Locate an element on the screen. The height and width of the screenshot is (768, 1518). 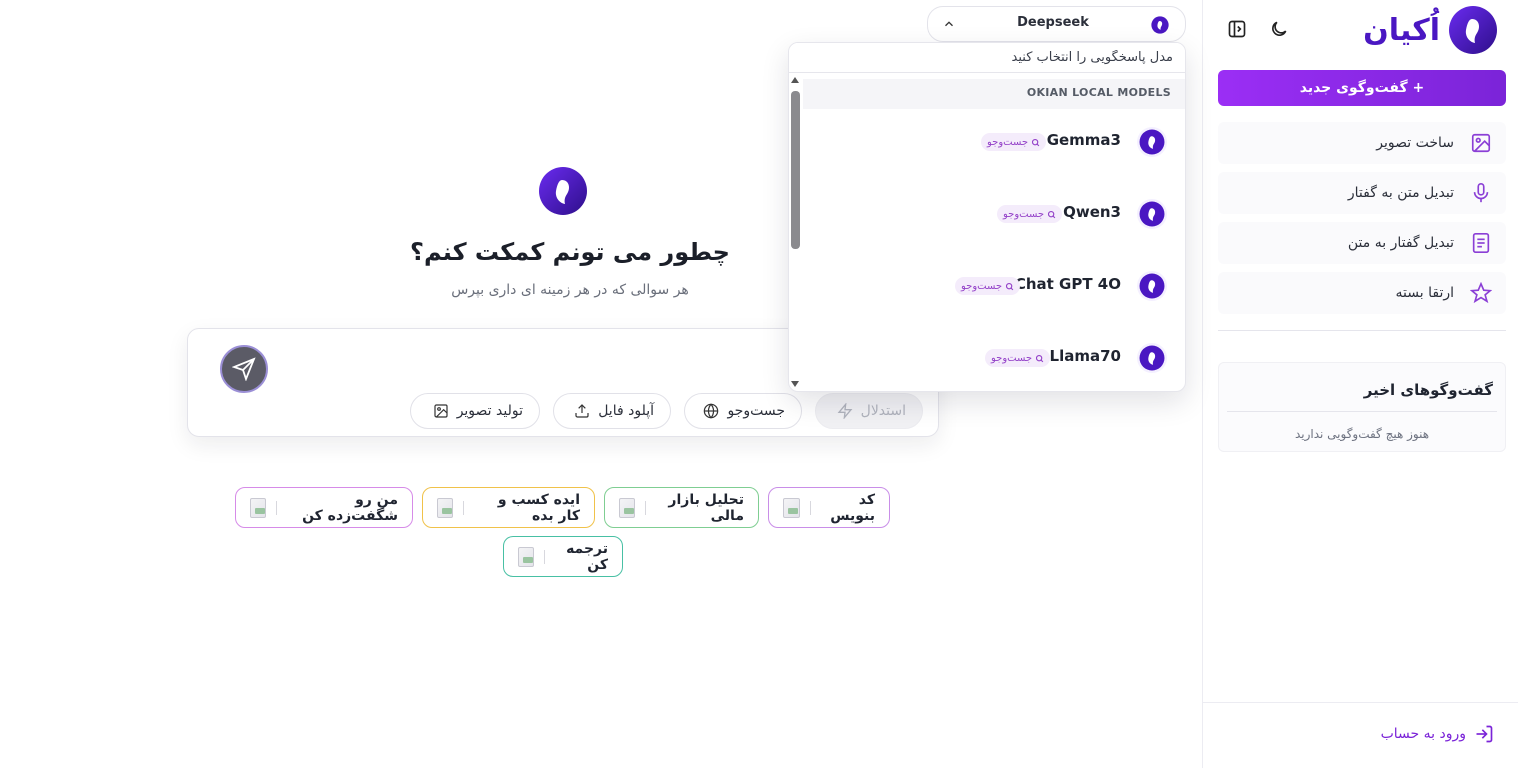
new-chat-button: + گفت‌وگوی جدید is located at coordinates (1362, 88).